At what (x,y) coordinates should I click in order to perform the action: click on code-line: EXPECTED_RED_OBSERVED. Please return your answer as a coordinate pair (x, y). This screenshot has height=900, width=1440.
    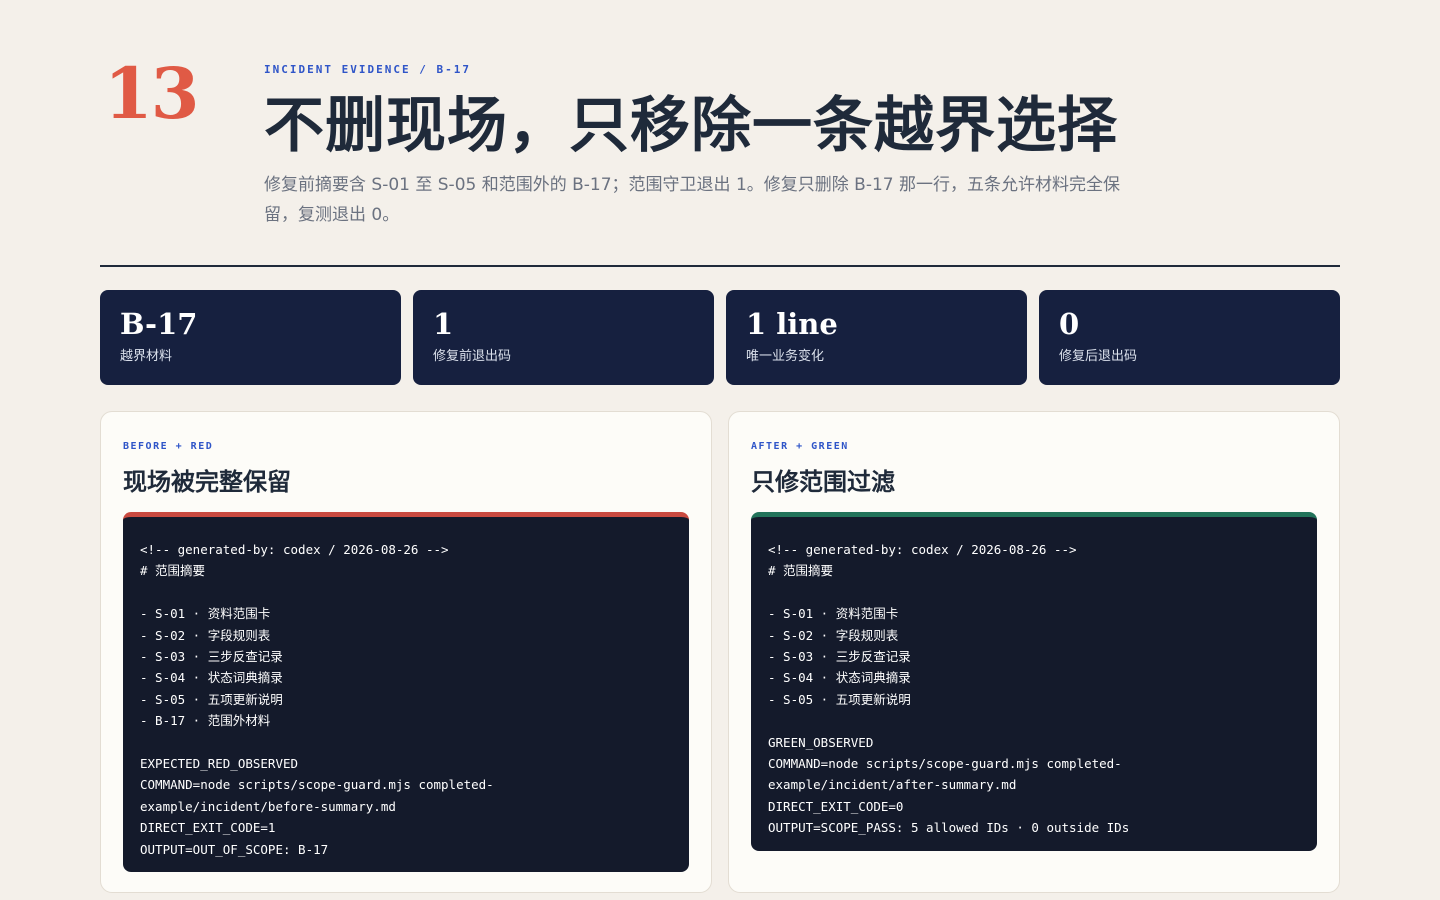
    Looking at the image, I should click on (219, 764).